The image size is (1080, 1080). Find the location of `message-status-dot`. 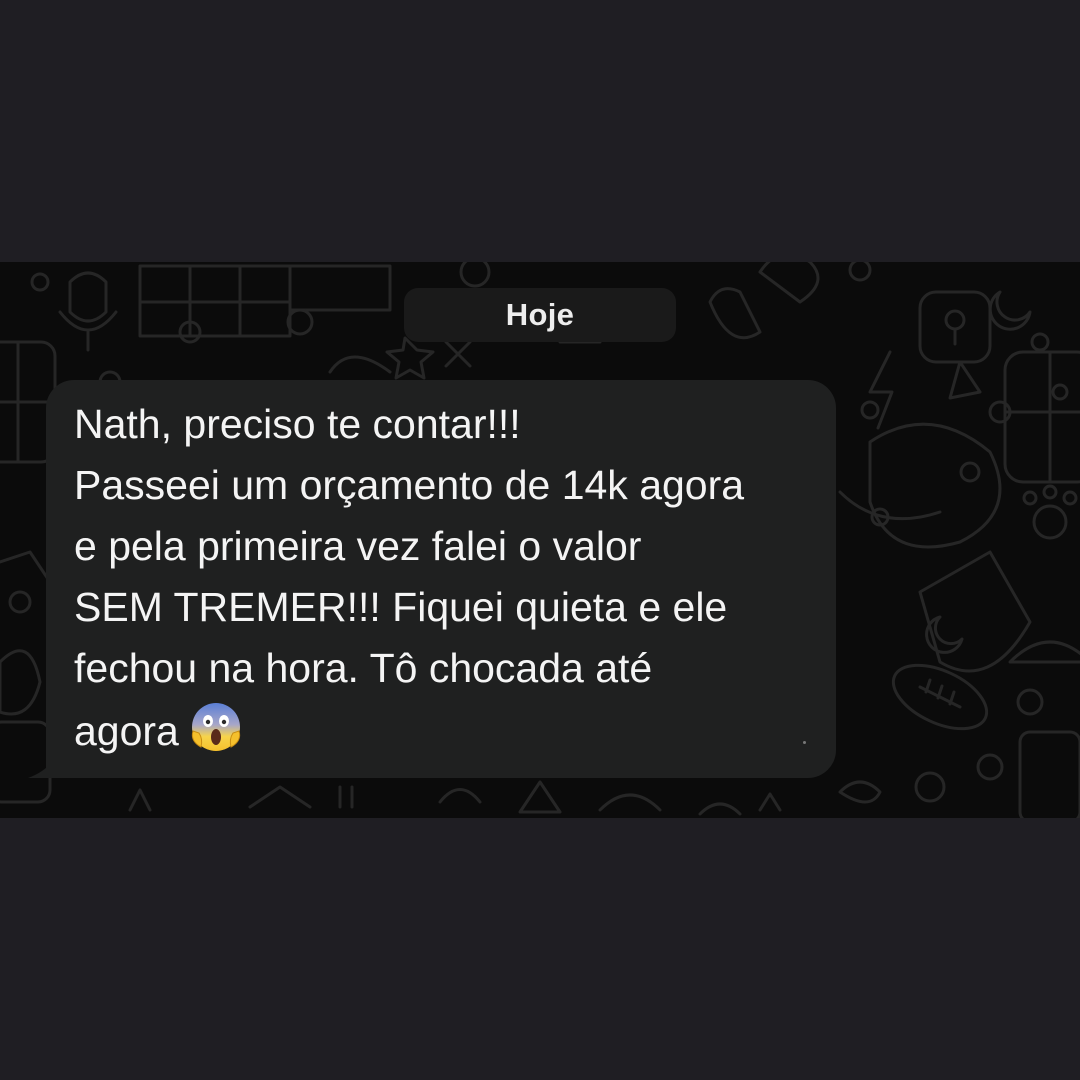

message-status-dot is located at coordinates (804, 742).